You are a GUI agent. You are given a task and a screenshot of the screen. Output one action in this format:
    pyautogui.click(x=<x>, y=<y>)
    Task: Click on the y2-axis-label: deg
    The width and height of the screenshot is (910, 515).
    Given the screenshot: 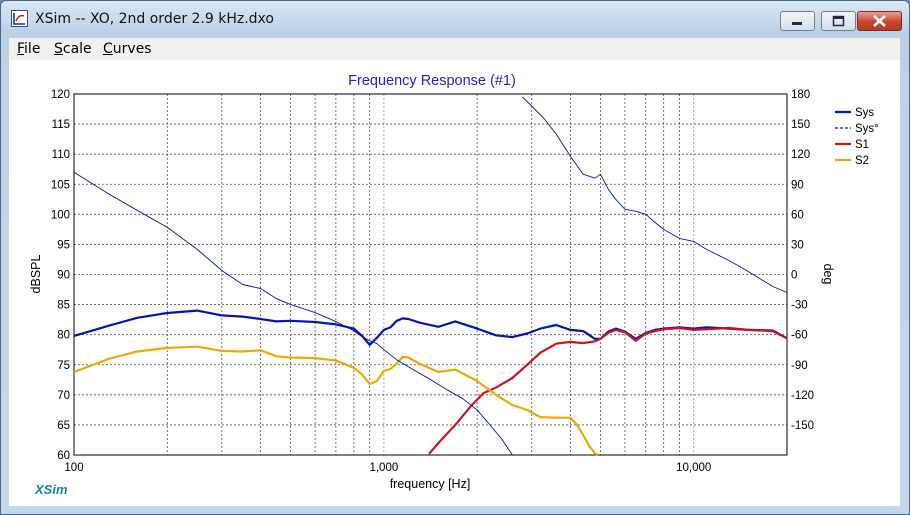 What is the action you would take?
    pyautogui.click(x=828, y=274)
    